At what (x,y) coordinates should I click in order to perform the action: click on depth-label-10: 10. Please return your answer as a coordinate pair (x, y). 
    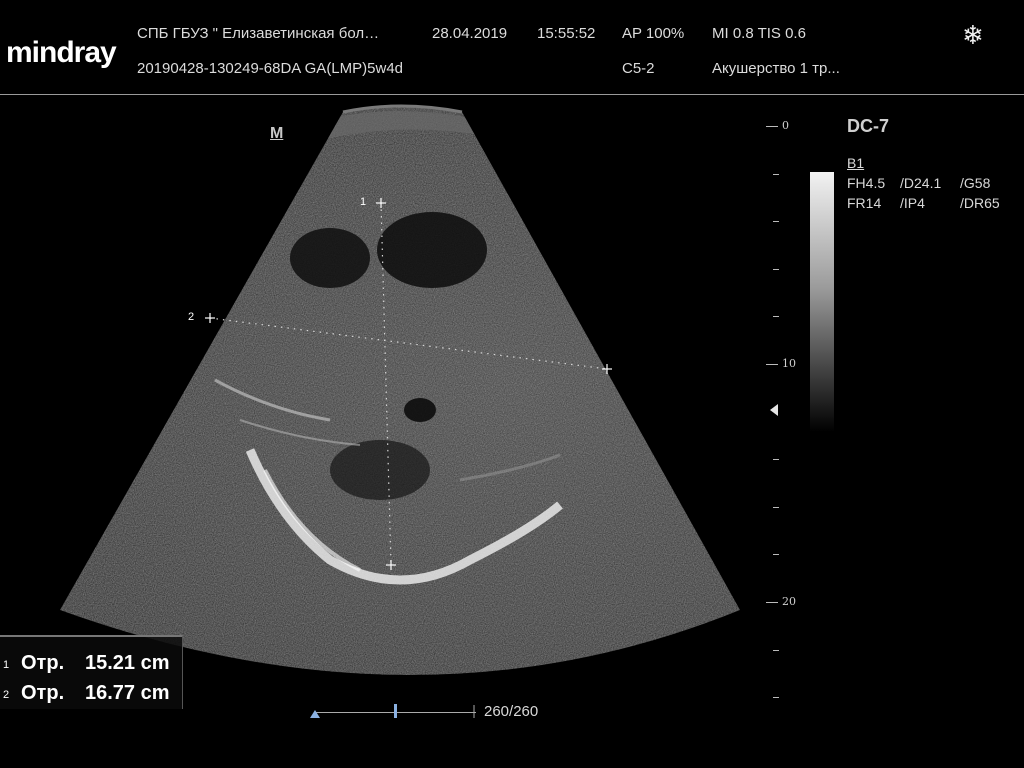
    Looking at the image, I should click on (789, 363).